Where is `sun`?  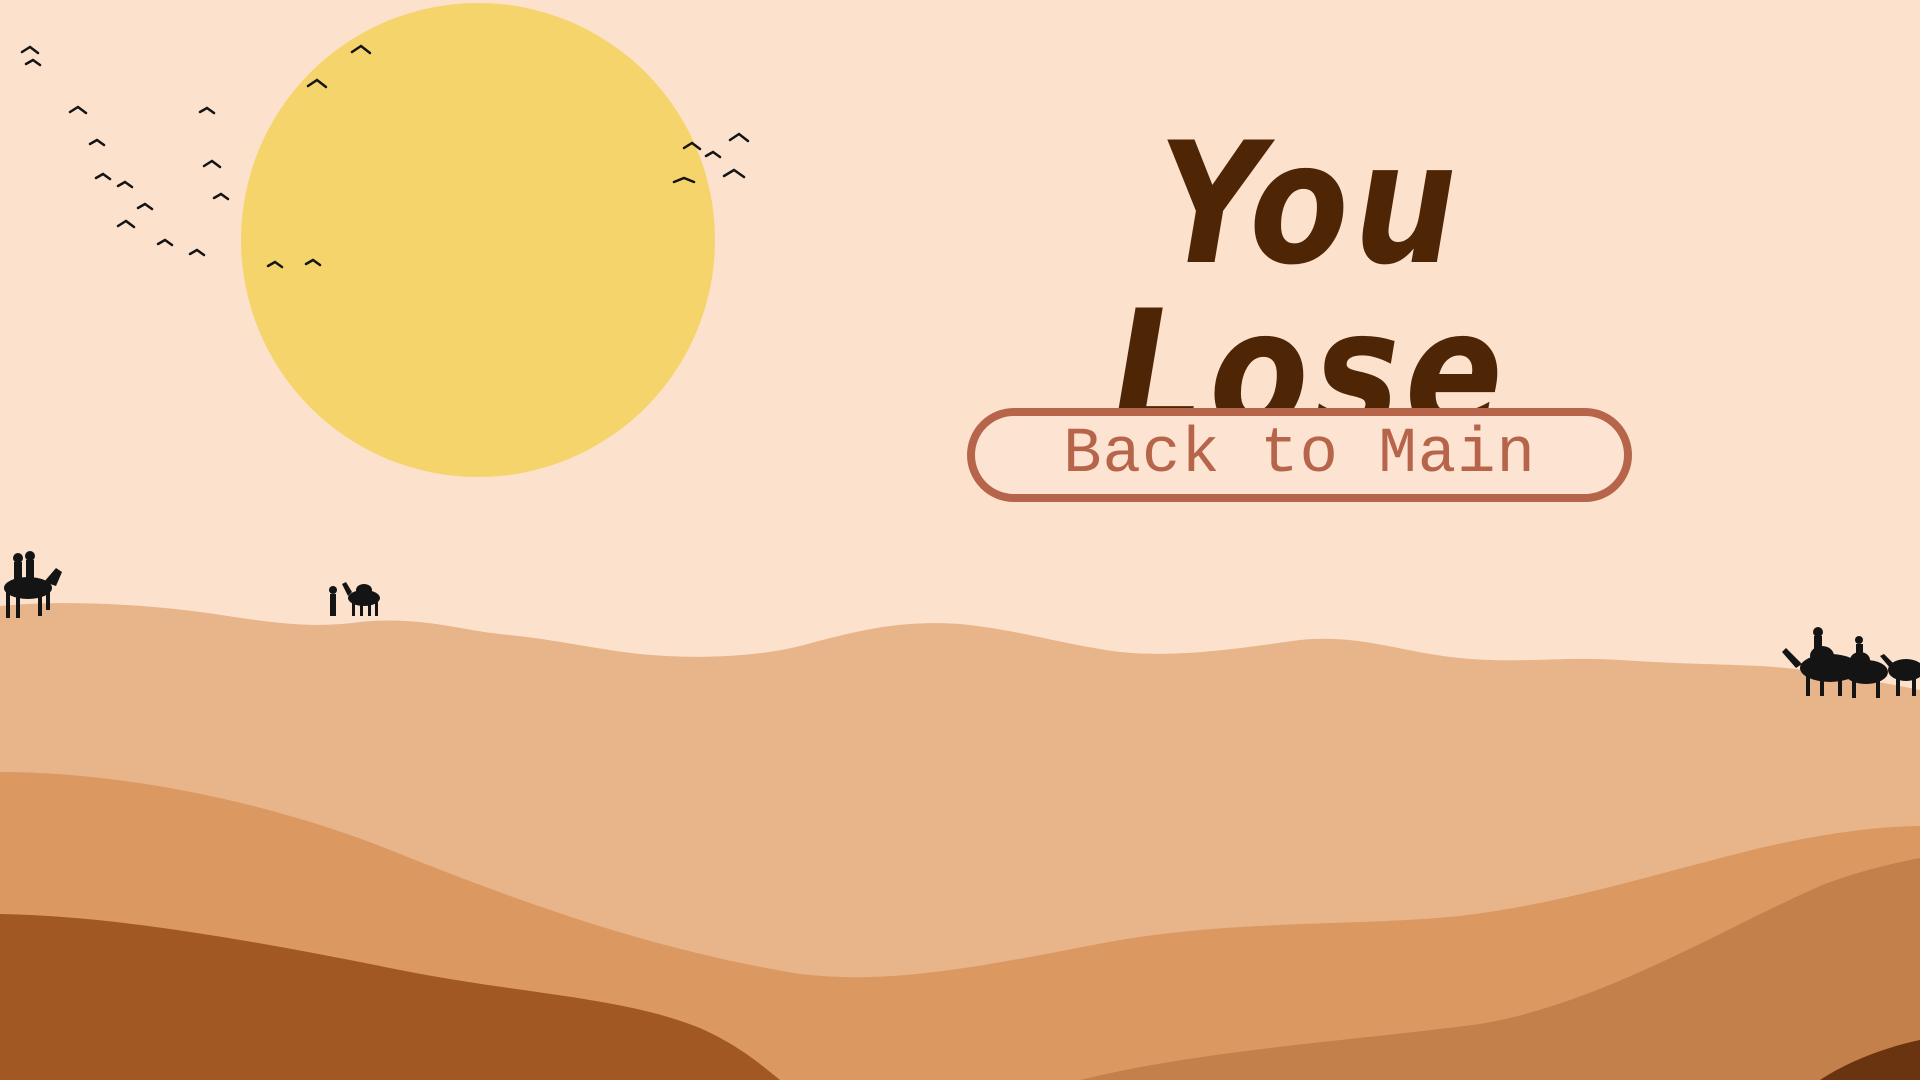 sun is located at coordinates (478, 240).